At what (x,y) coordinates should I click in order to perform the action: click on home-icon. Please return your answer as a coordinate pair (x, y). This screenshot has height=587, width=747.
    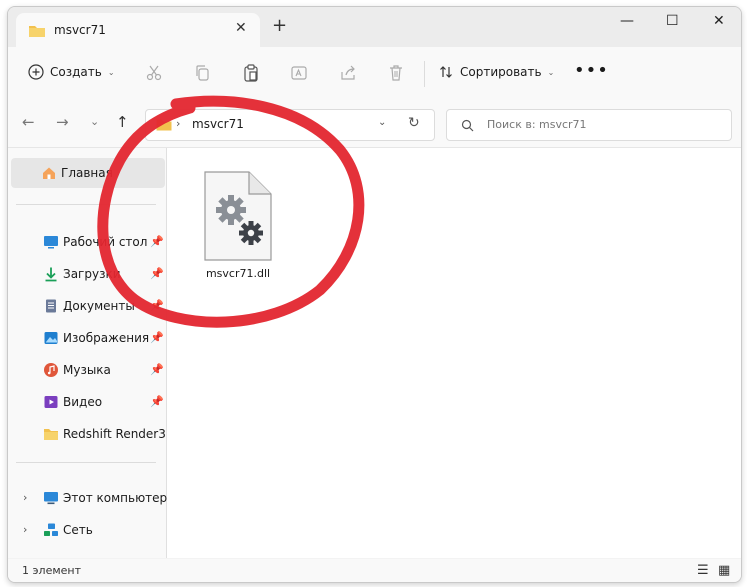
    Looking at the image, I should click on (49, 173).